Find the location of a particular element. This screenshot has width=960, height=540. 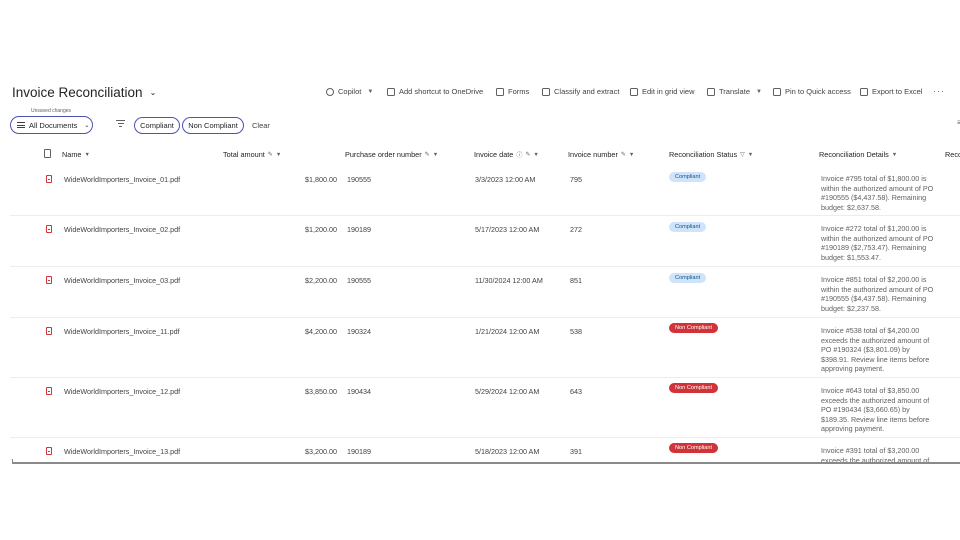

filter-chip-non-compliant: Non Compliant is located at coordinates (213, 125).